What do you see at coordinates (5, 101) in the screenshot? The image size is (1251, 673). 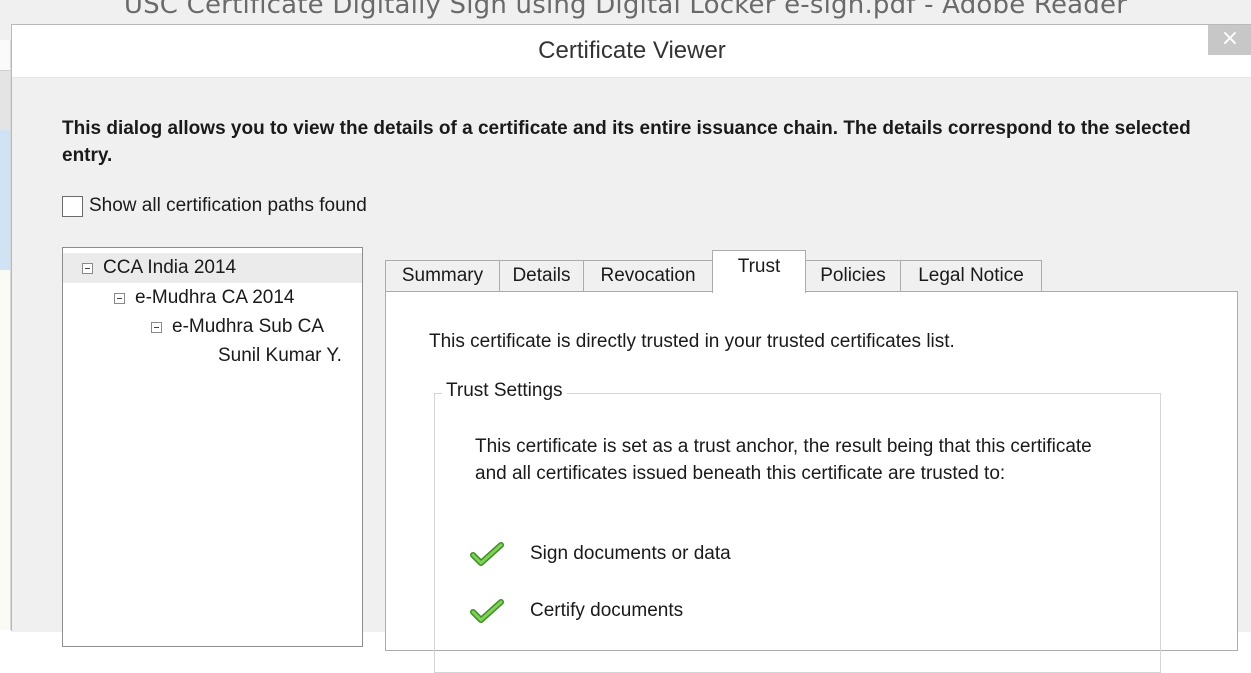 I see `toolbar-edge` at bounding box center [5, 101].